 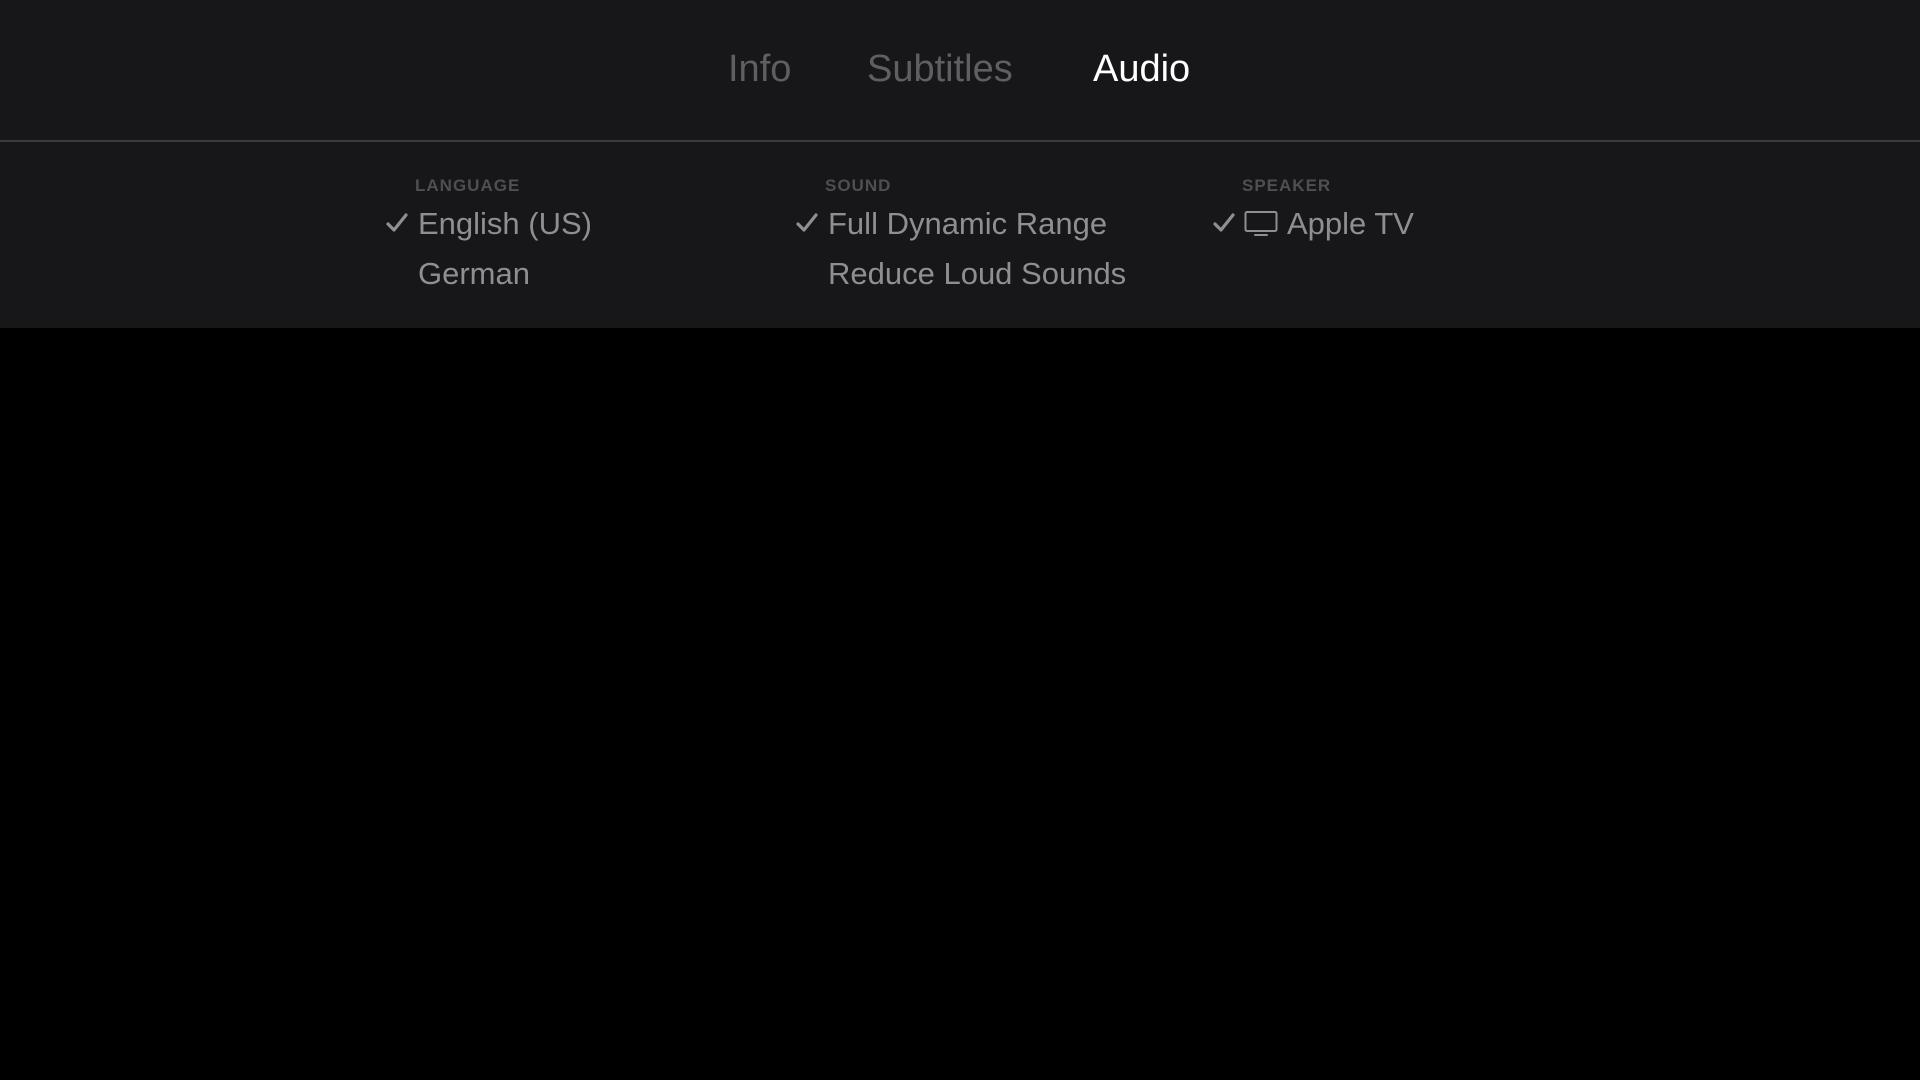 What do you see at coordinates (977, 273) in the screenshot?
I see `option-label: Reduce Loud Sounds` at bounding box center [977, 273].